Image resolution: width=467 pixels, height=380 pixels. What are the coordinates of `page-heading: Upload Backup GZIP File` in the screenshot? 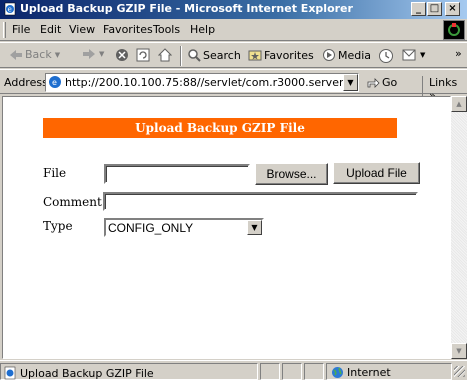 It's located at (220, 128).